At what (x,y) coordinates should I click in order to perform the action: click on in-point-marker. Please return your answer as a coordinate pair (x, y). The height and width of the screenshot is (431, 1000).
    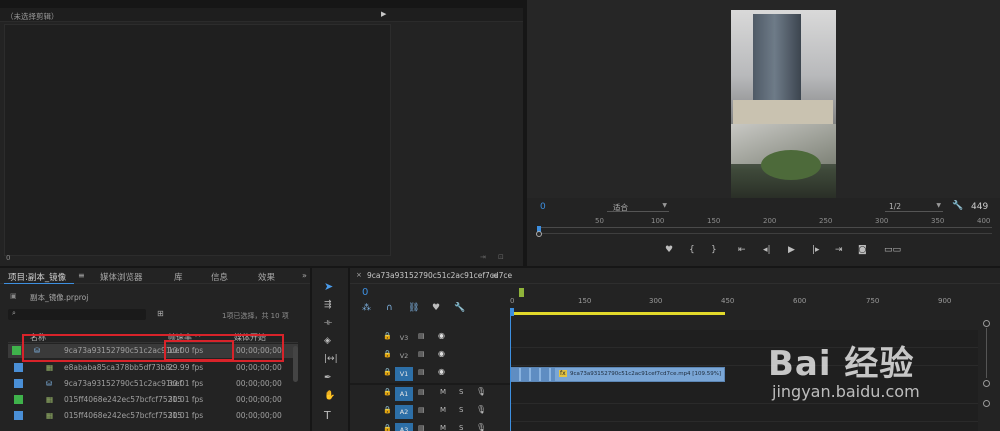
    Looking at the image, I should click on (521, 292).